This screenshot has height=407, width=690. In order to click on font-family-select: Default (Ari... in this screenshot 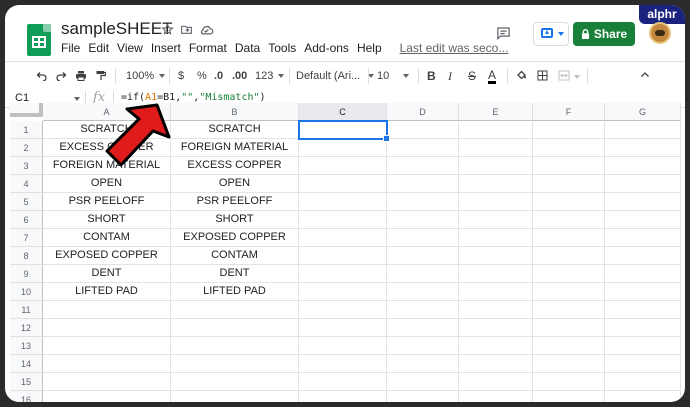, I will do `click(335, 76)`.